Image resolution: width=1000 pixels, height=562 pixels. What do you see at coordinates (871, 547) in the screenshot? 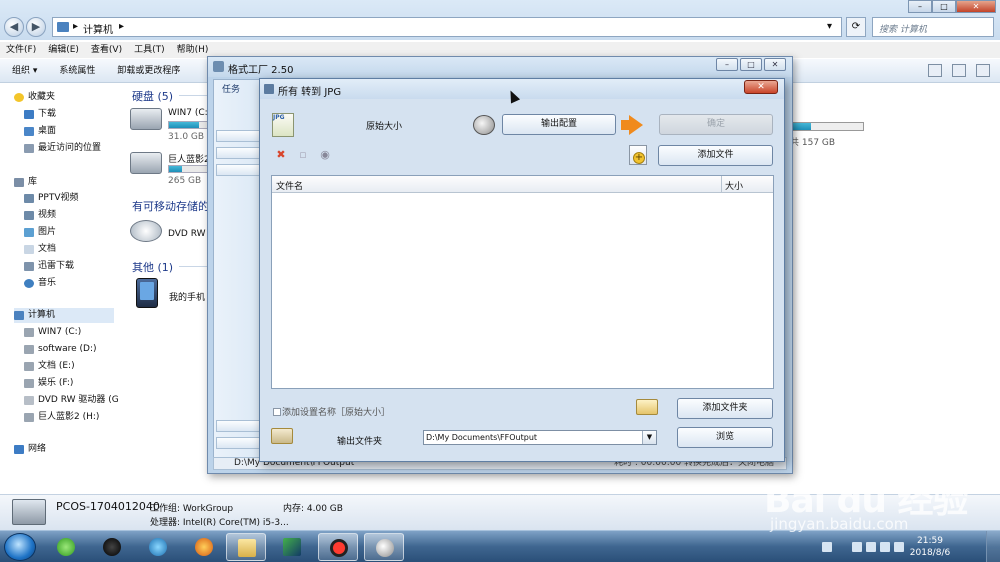
I see `flag-icon` at bounding box center [871, 547].